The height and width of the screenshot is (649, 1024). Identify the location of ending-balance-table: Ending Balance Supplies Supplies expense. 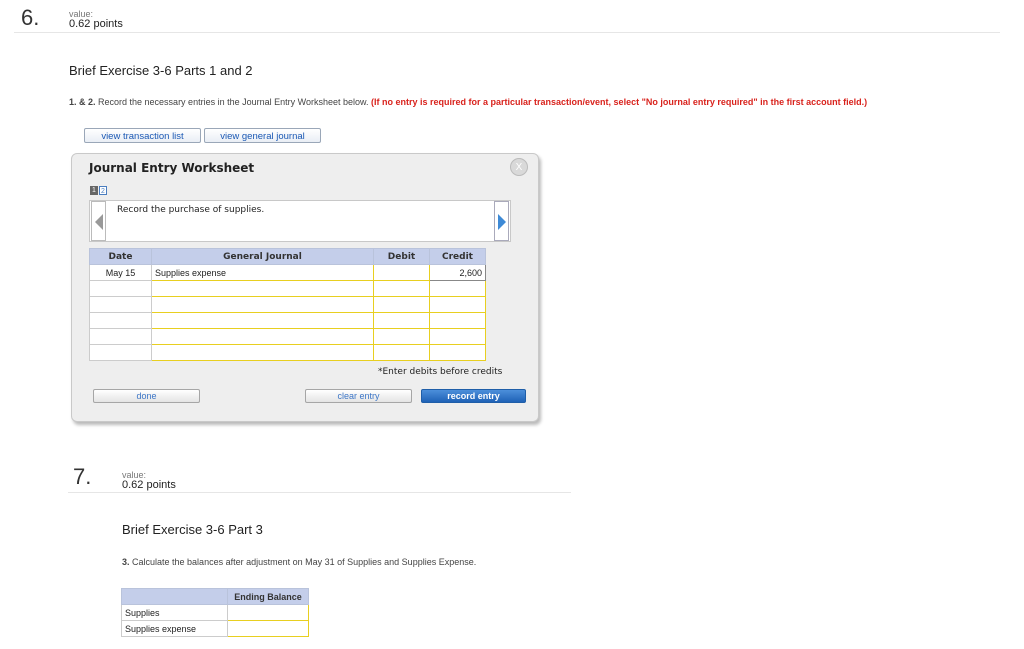
(215, 612).